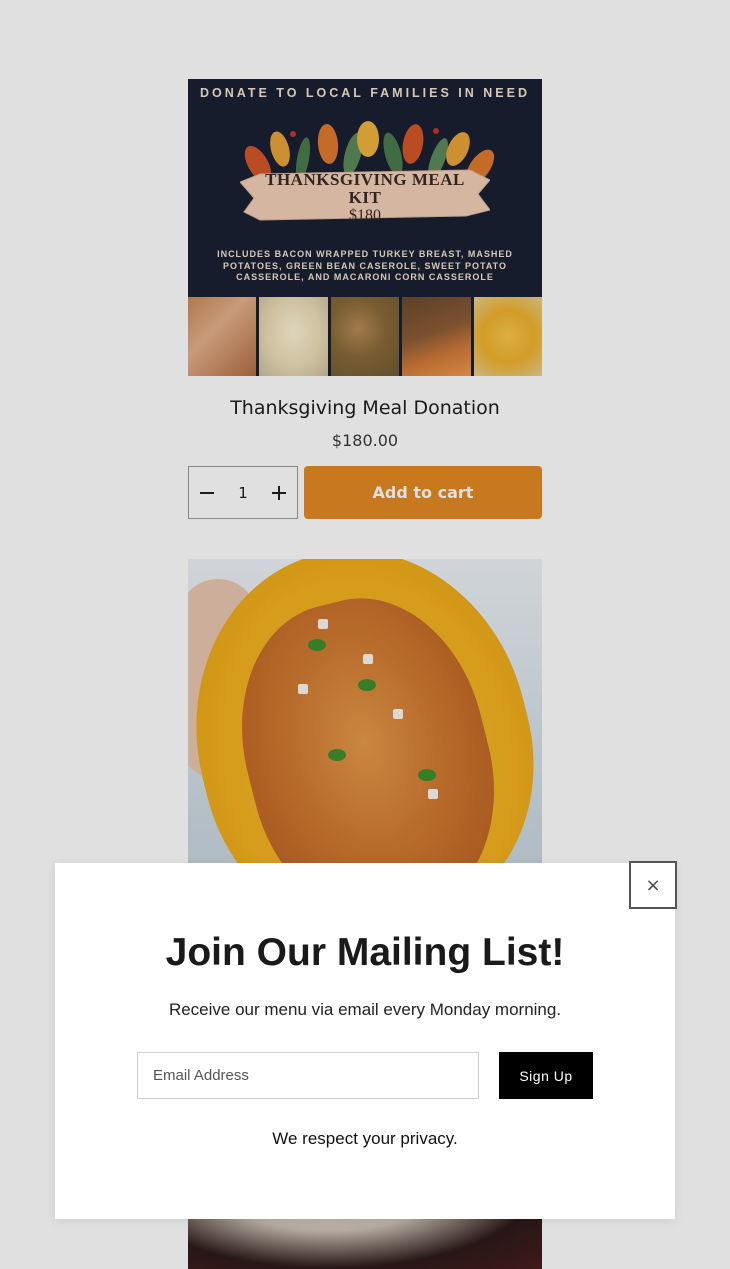  What do you see at coordinates (653, 885) in the screenshot?
I see `close-icon: ×` at bounding box center [653, 885].